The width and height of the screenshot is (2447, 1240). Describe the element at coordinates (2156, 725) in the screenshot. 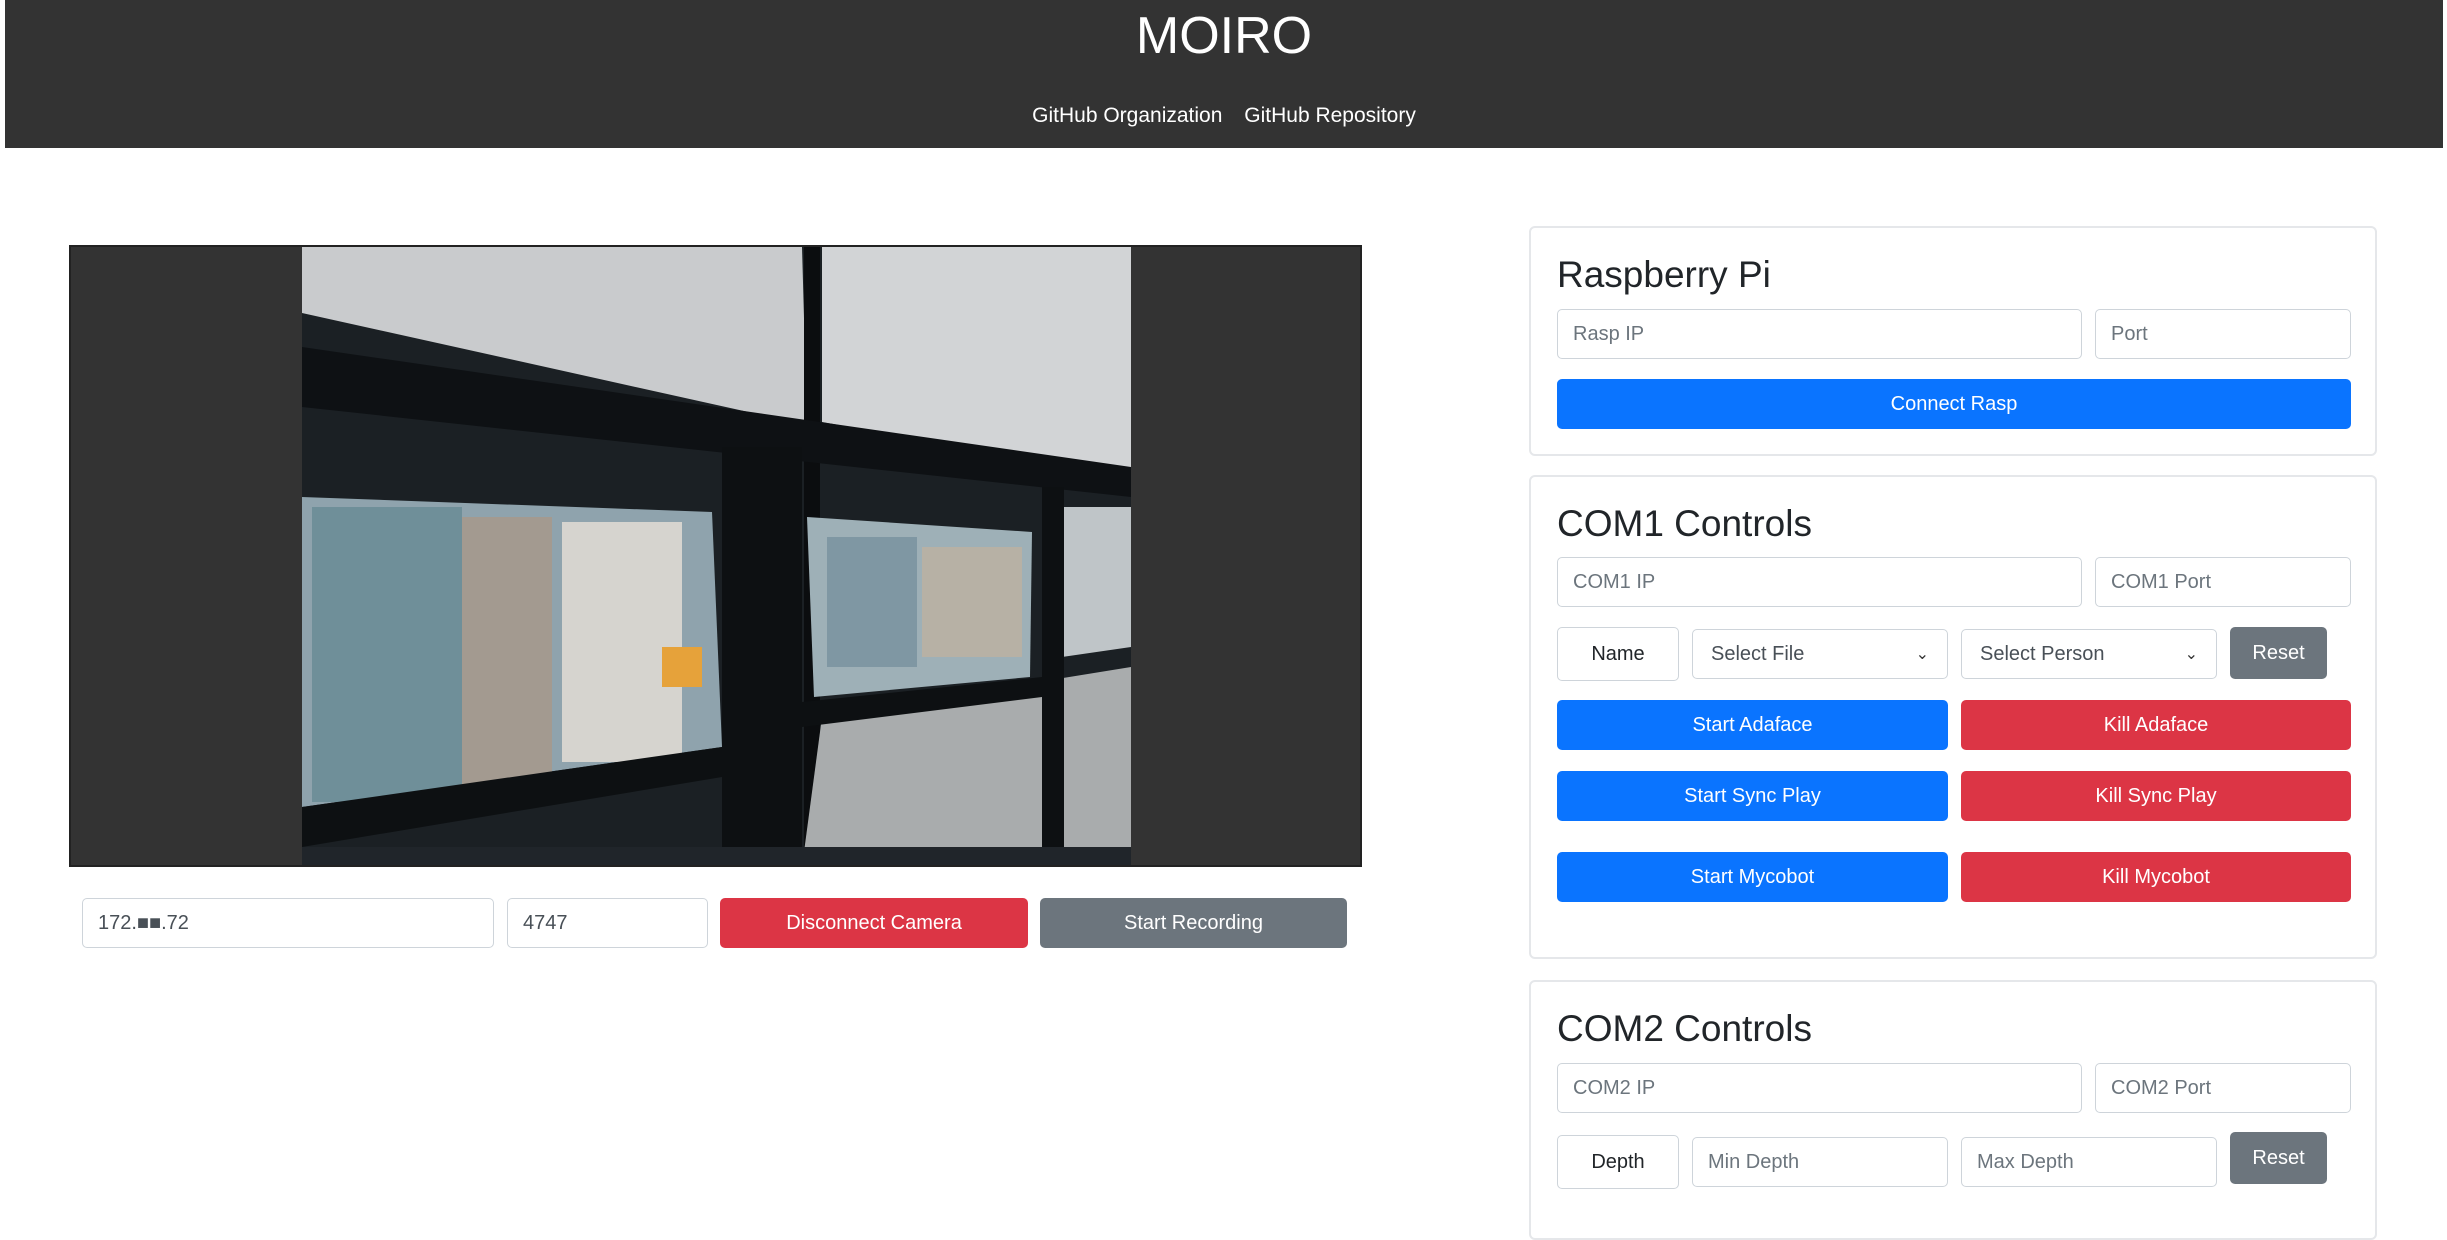

I see `kill-adaface-button: Kill Adaface` at that location.